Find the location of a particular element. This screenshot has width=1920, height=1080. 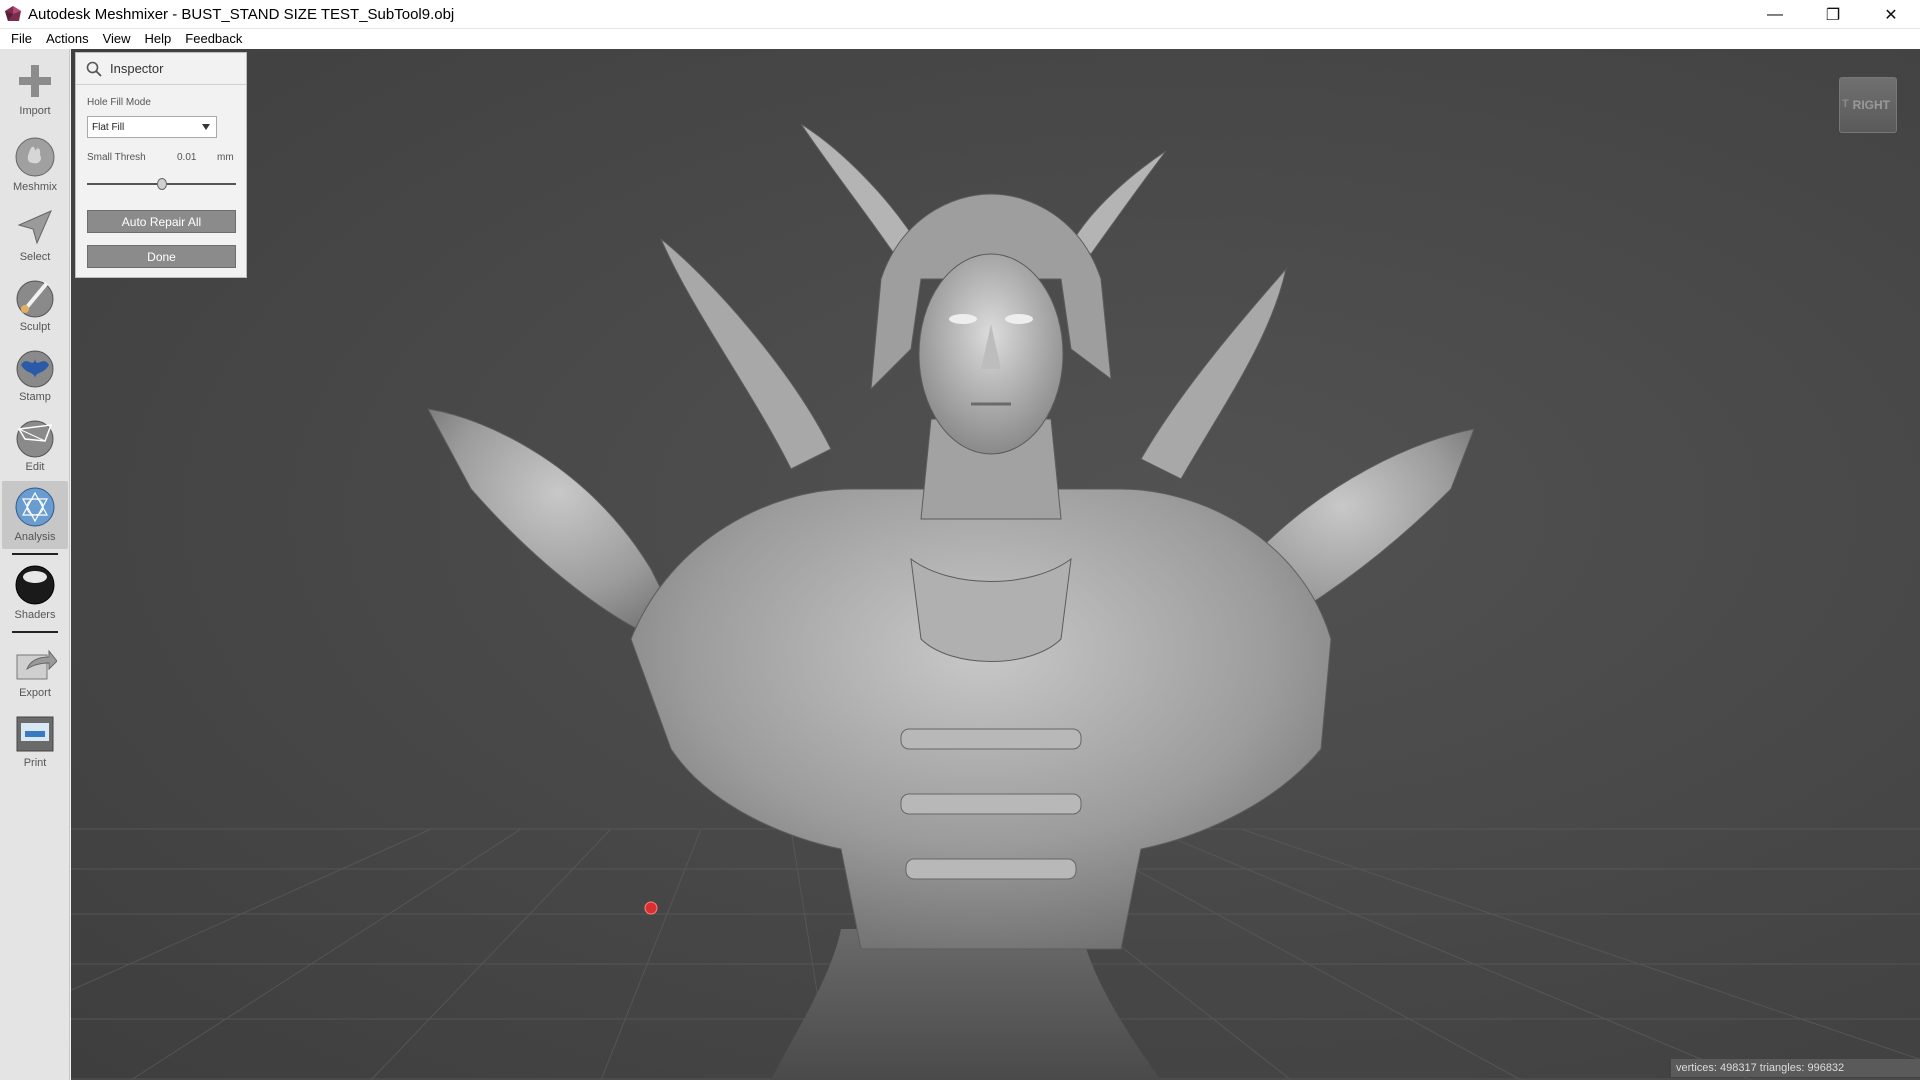

restore-icon: ❐ is located at coordinates (1833, 15).